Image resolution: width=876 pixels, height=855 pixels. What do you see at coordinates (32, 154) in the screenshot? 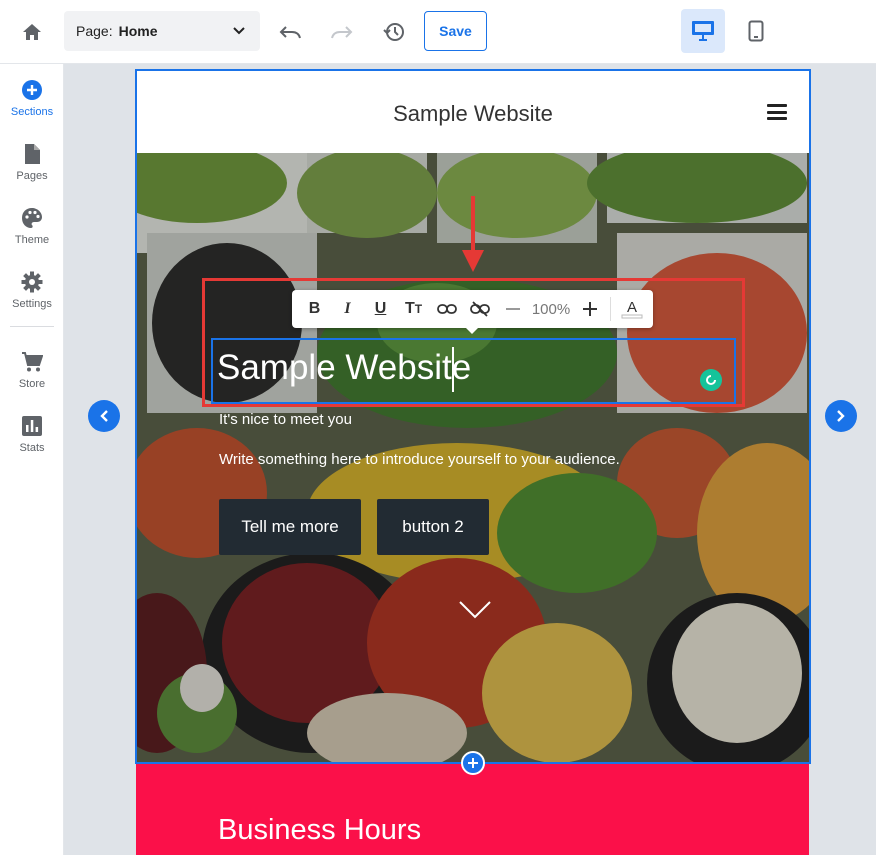
I see `page-icon` at bounding box center [32, 154].